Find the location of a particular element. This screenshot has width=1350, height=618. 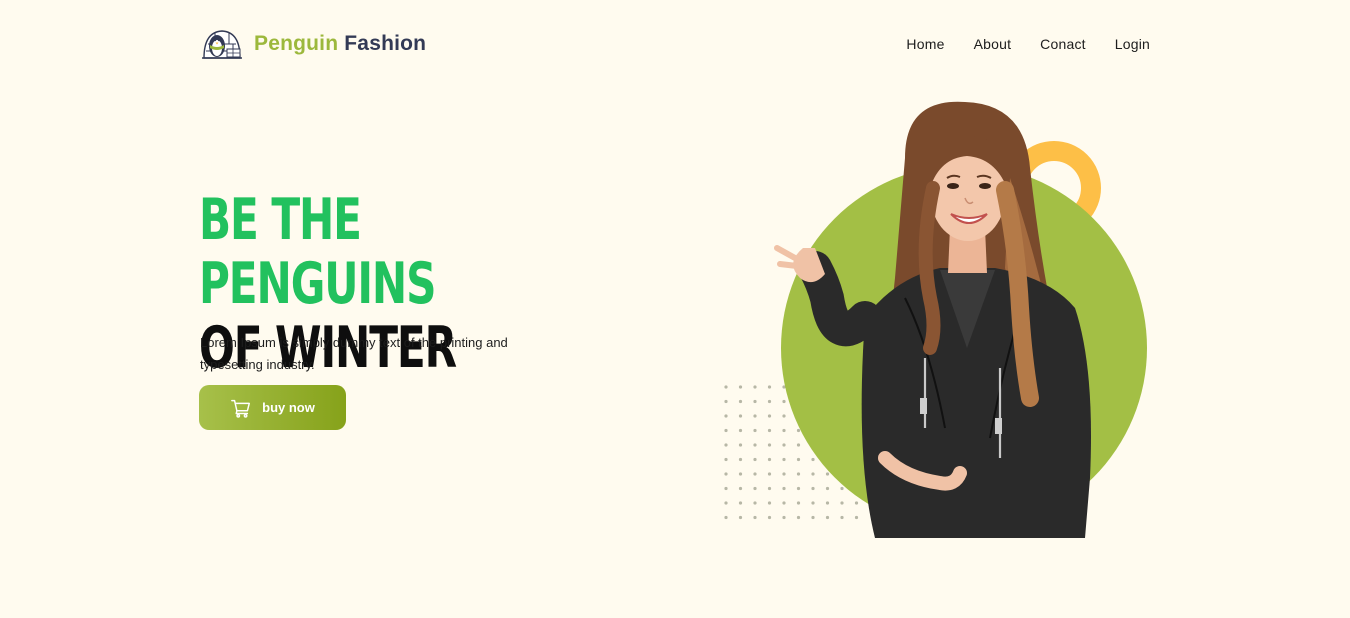

hero-title-line1: BE THE PENGUINS is located at coordinates (318, 252).